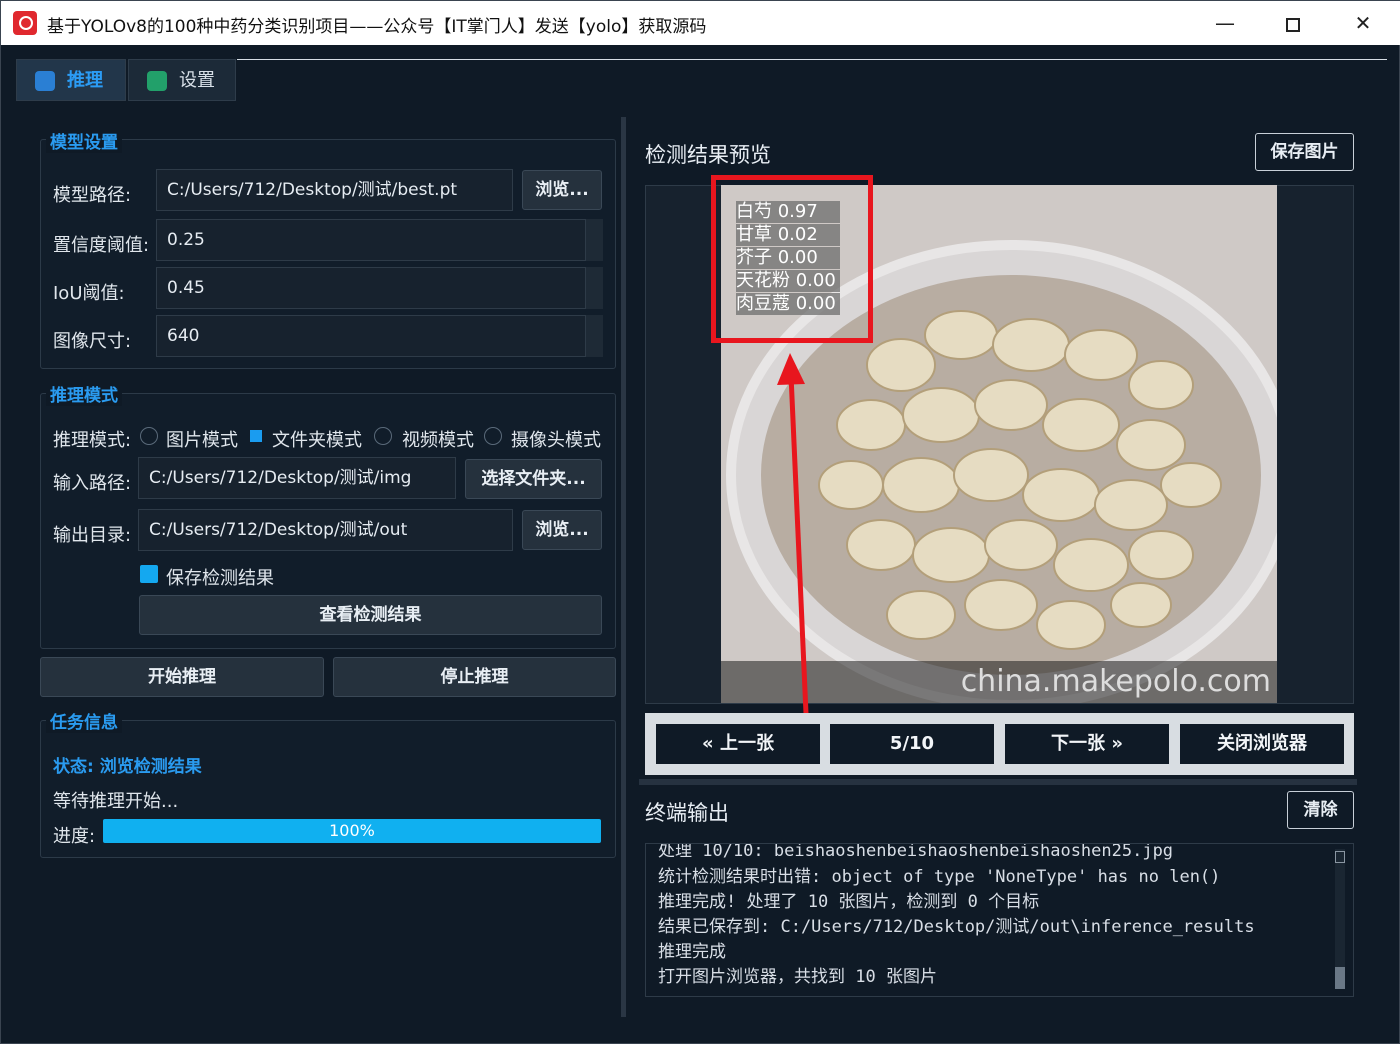  Describe the element at coordinates (157, 81) in the screenshot. I see `check-shield-icon` at that location.